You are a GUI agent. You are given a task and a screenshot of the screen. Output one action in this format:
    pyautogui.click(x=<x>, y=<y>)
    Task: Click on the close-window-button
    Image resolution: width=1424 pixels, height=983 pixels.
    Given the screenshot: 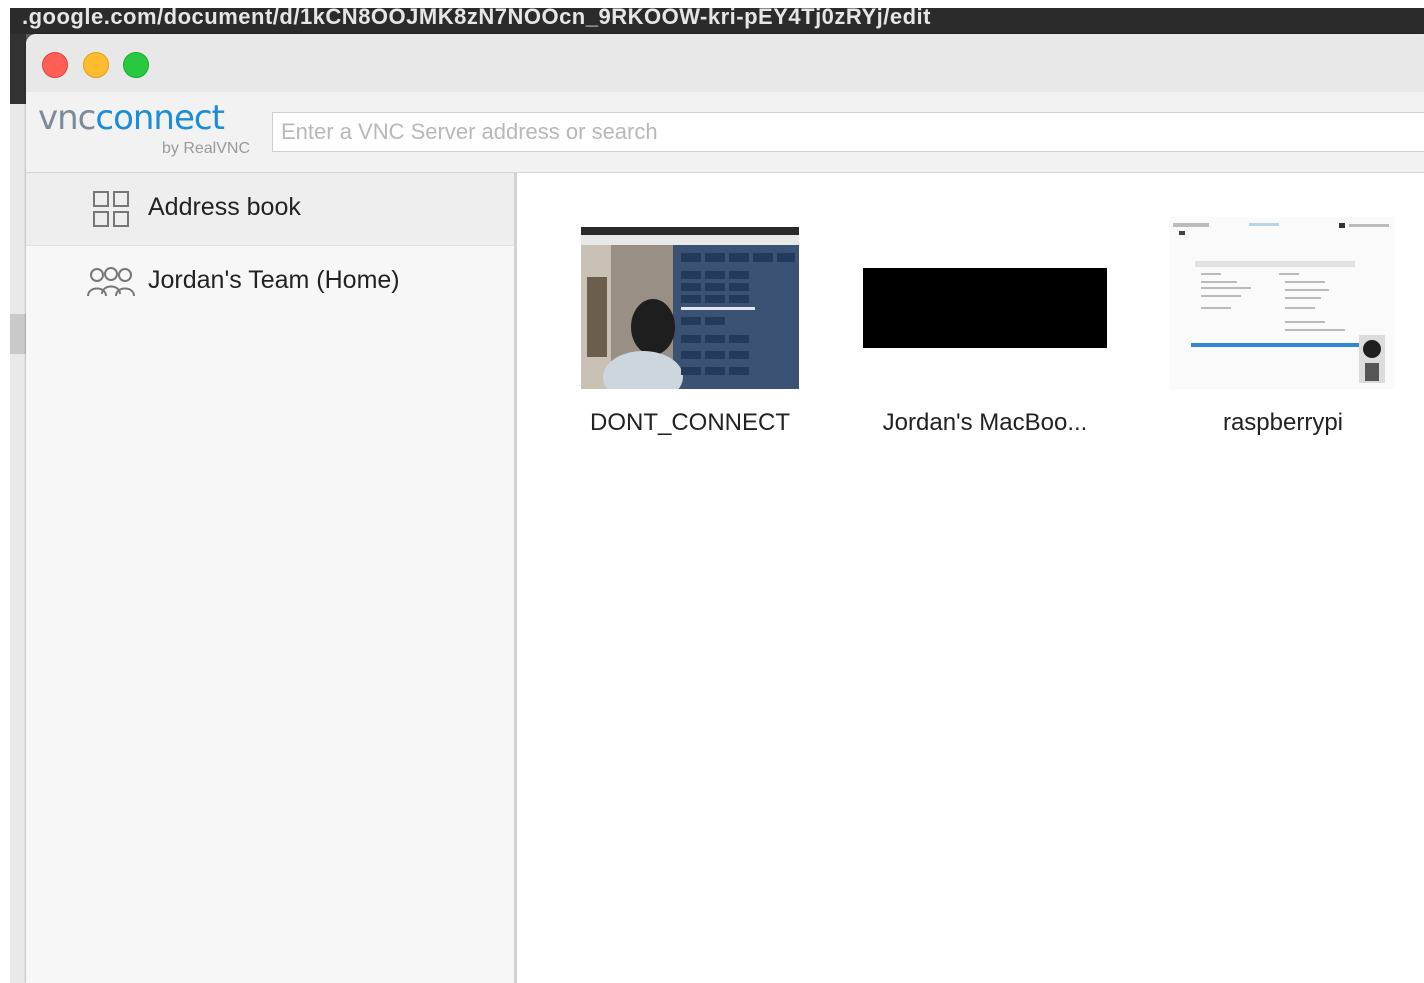 What is the action you would take?
    pyautogui.click(x=55, y=65)
    